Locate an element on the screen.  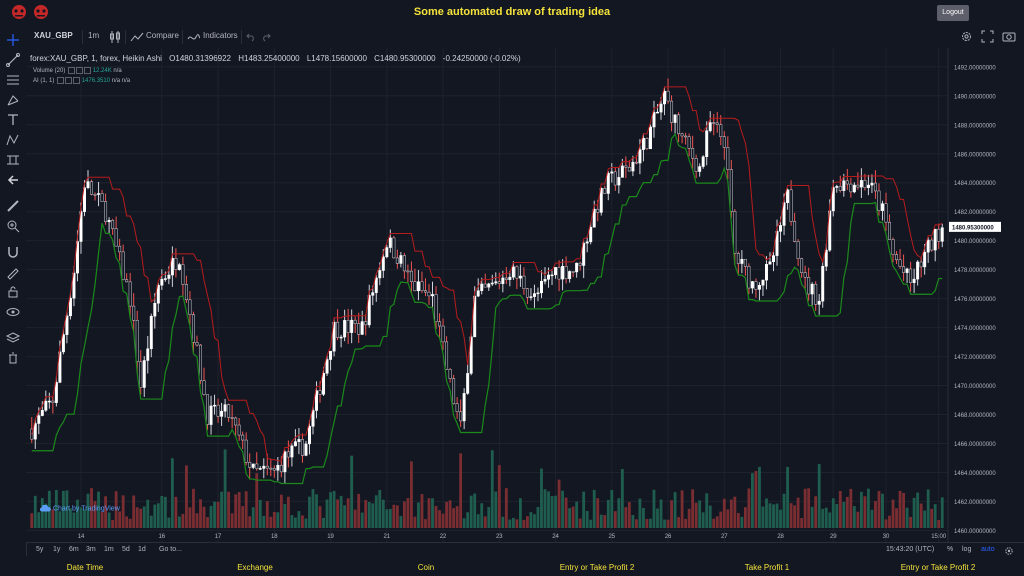
fullscreen-icon is located at coordinates (987, 36).